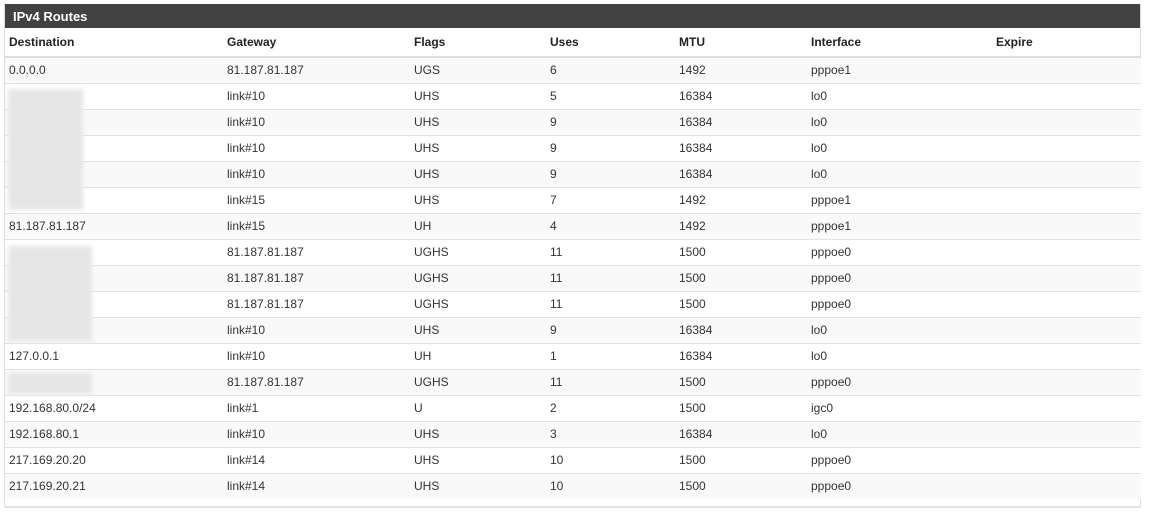 The image size is (1149, 514). Describe the element at coordinates (114, 43) in the screenshot. I see `column-header-destination: Destination` at that location.